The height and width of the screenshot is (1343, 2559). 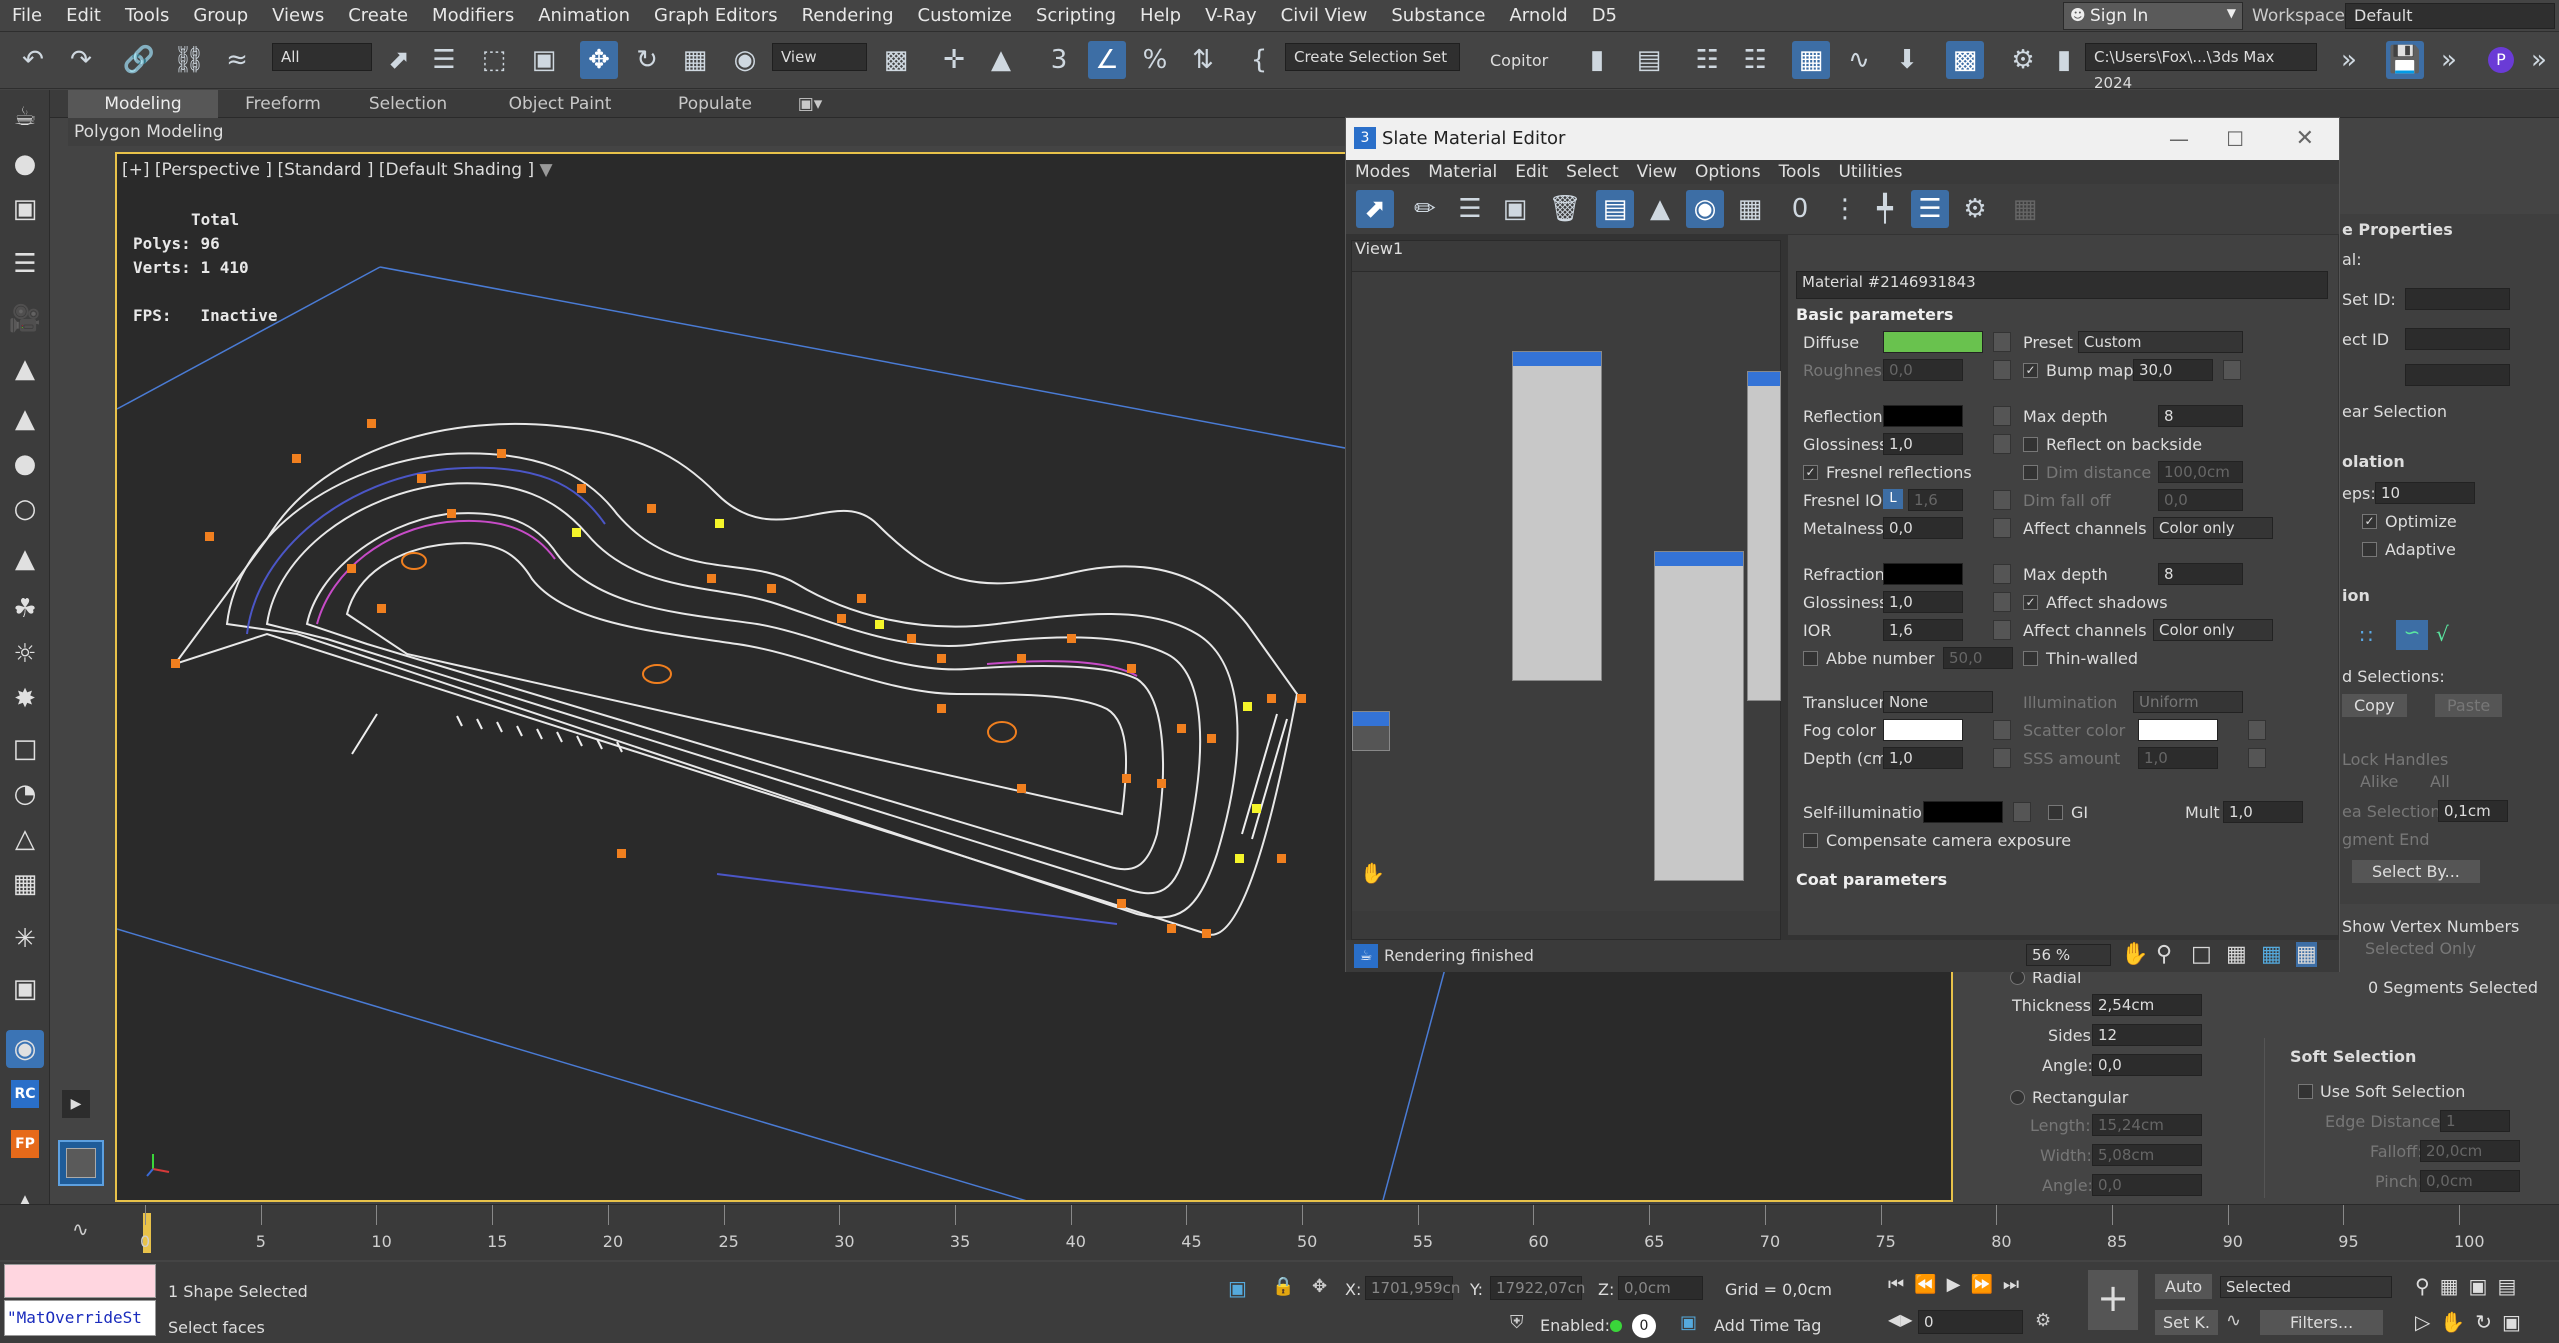 I want to click on fresnel-ior-map-button, so click(x=2002, y=500).